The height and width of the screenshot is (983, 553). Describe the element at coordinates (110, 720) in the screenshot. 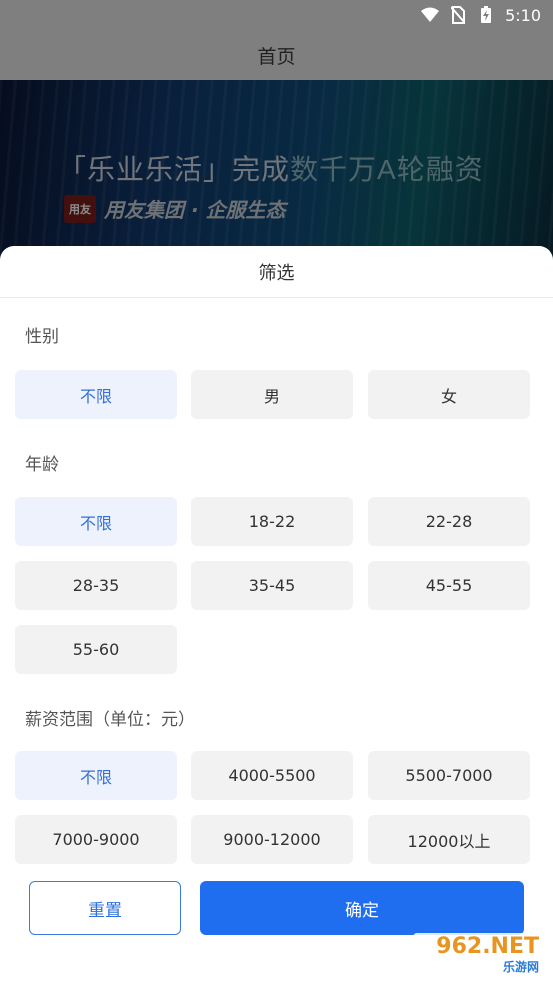

I see `salary-label: 薪资范围（单位：元）` at that location.